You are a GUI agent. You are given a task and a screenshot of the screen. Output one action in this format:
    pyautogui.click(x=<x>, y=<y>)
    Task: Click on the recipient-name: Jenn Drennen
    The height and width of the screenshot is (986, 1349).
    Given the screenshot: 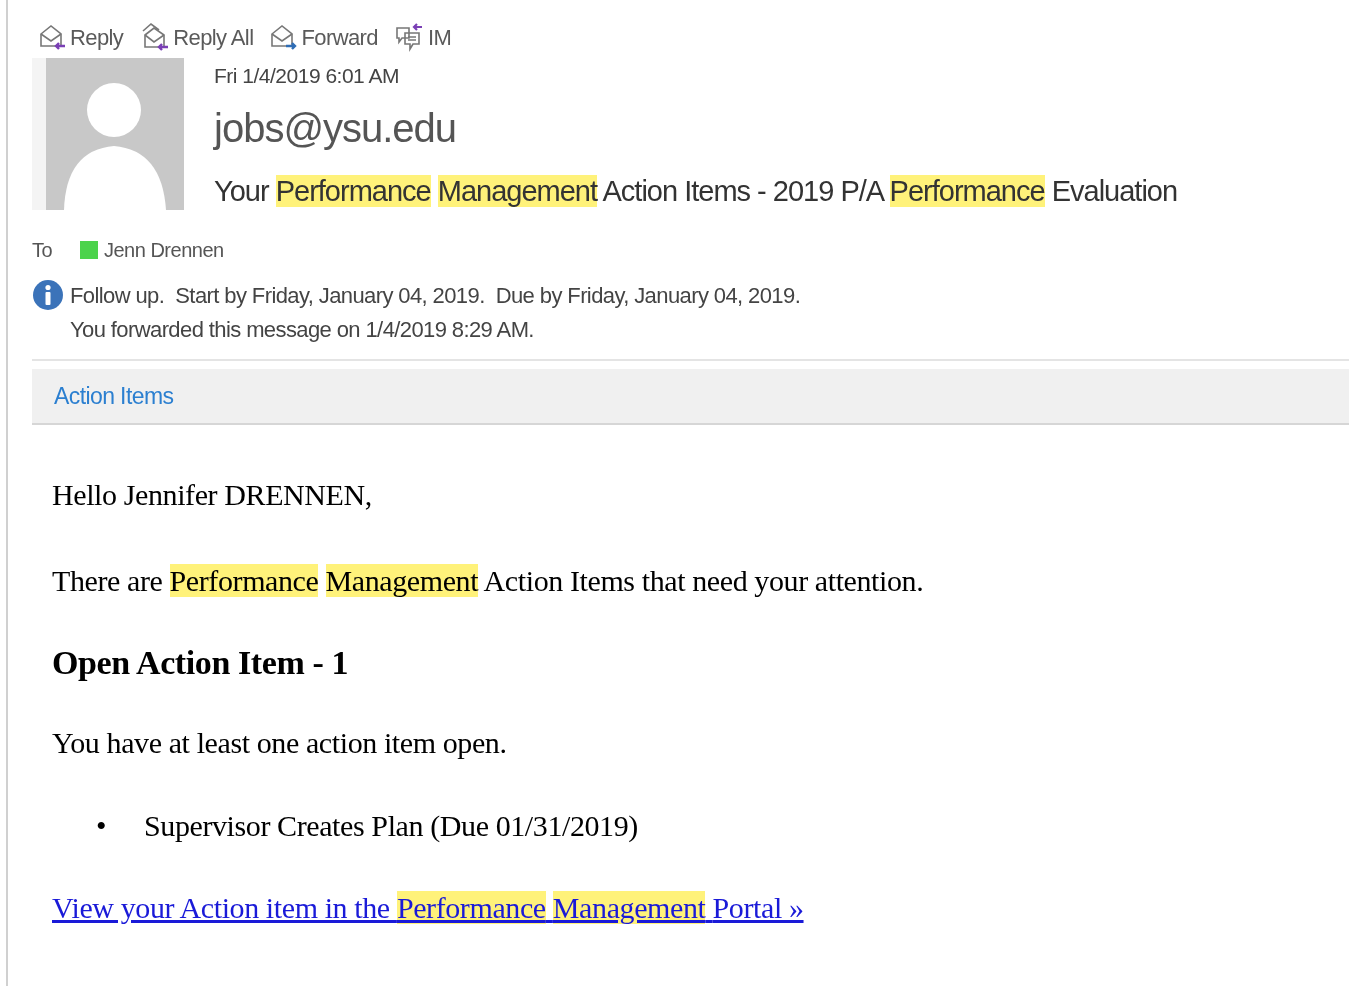 What is the action you would take?
    pyautogui.click(x=164, y=250)
    